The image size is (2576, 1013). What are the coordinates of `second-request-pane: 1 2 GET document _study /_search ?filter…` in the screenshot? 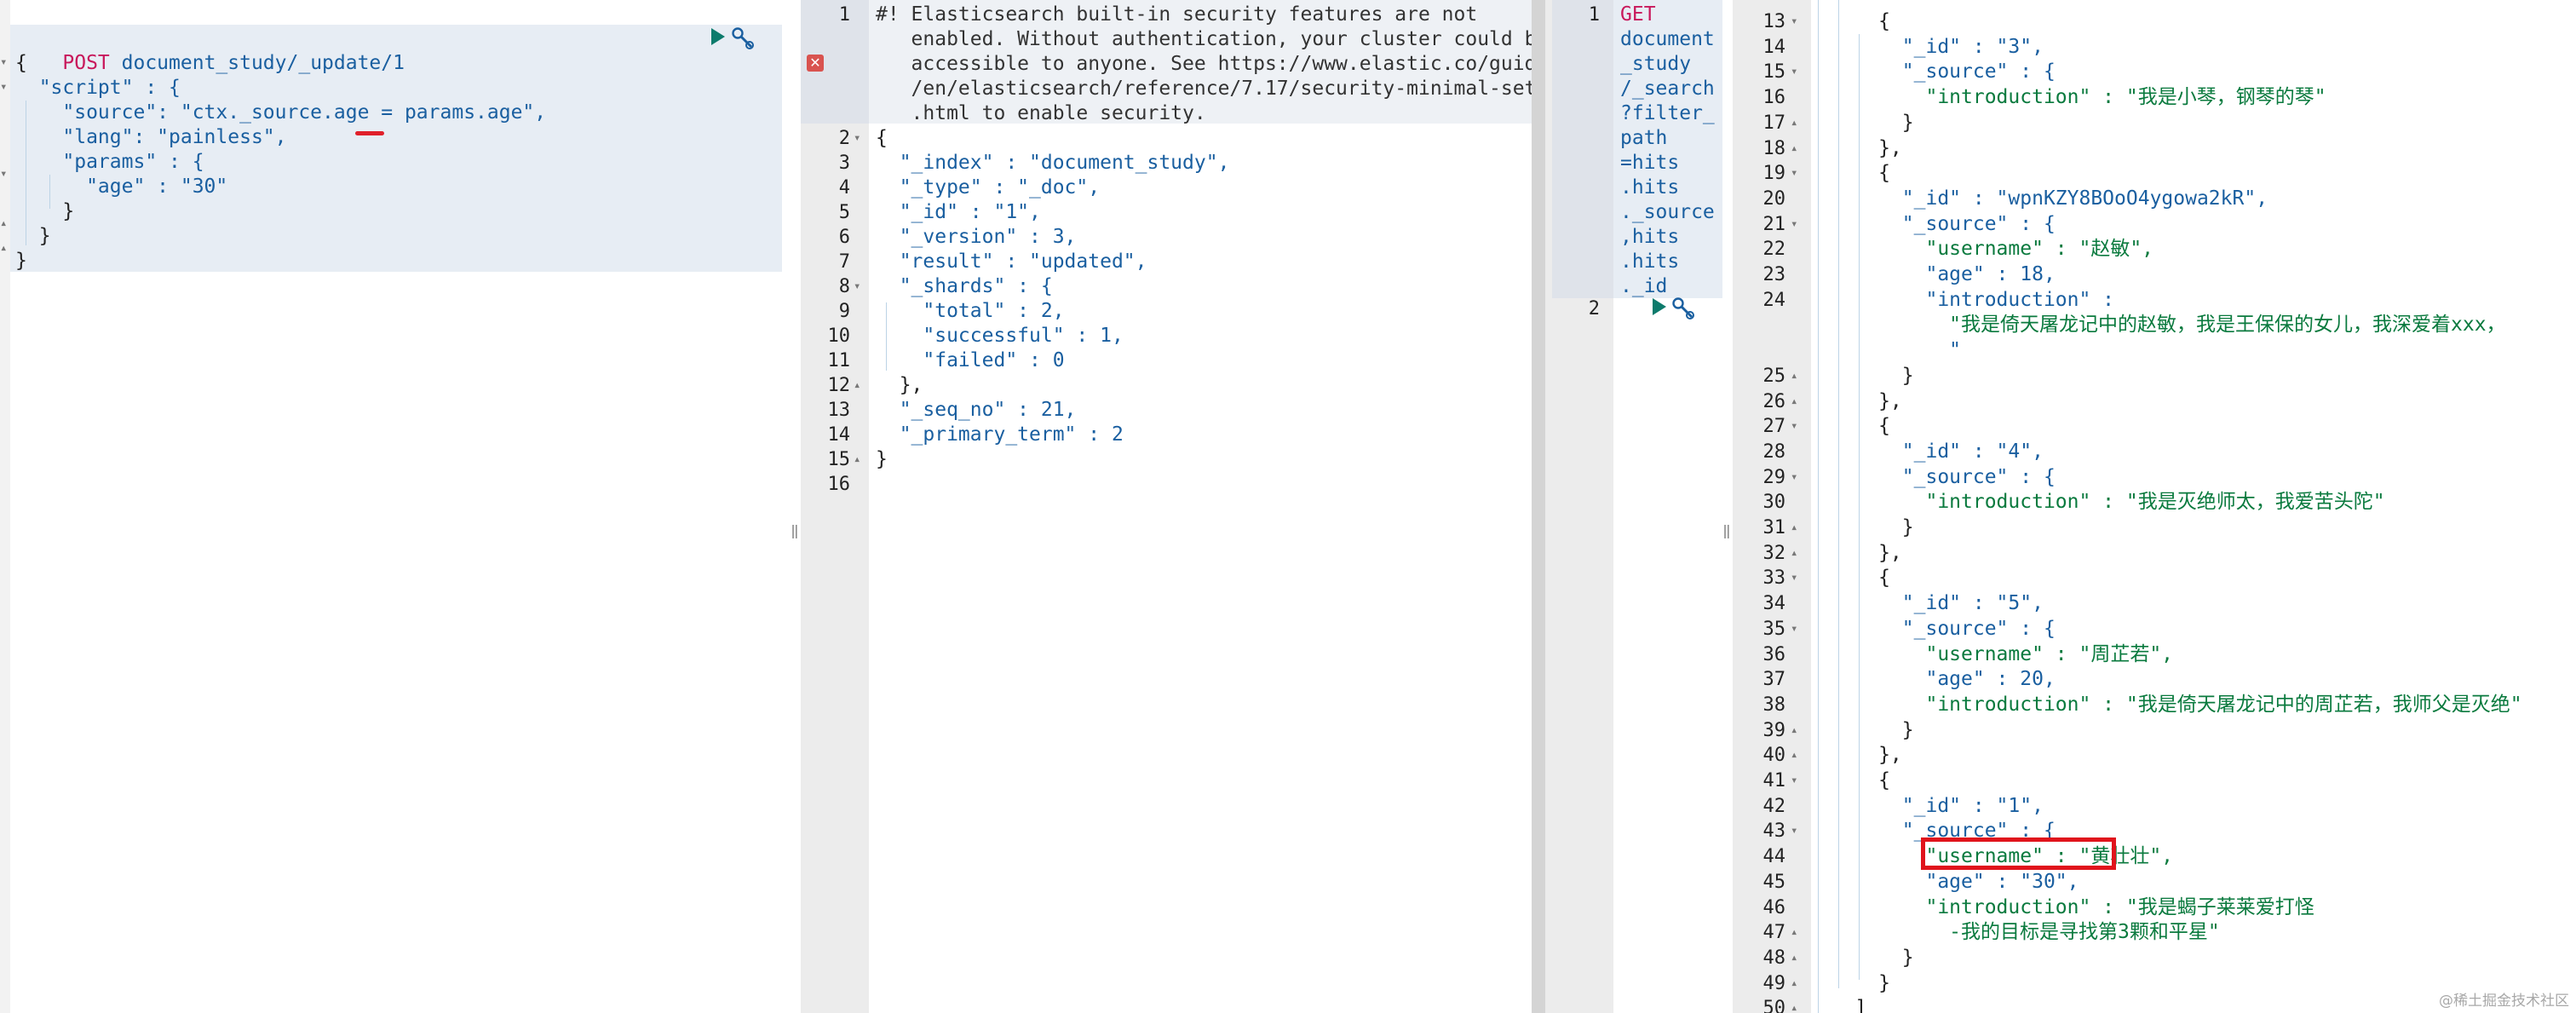 It's located at (1637, 506).